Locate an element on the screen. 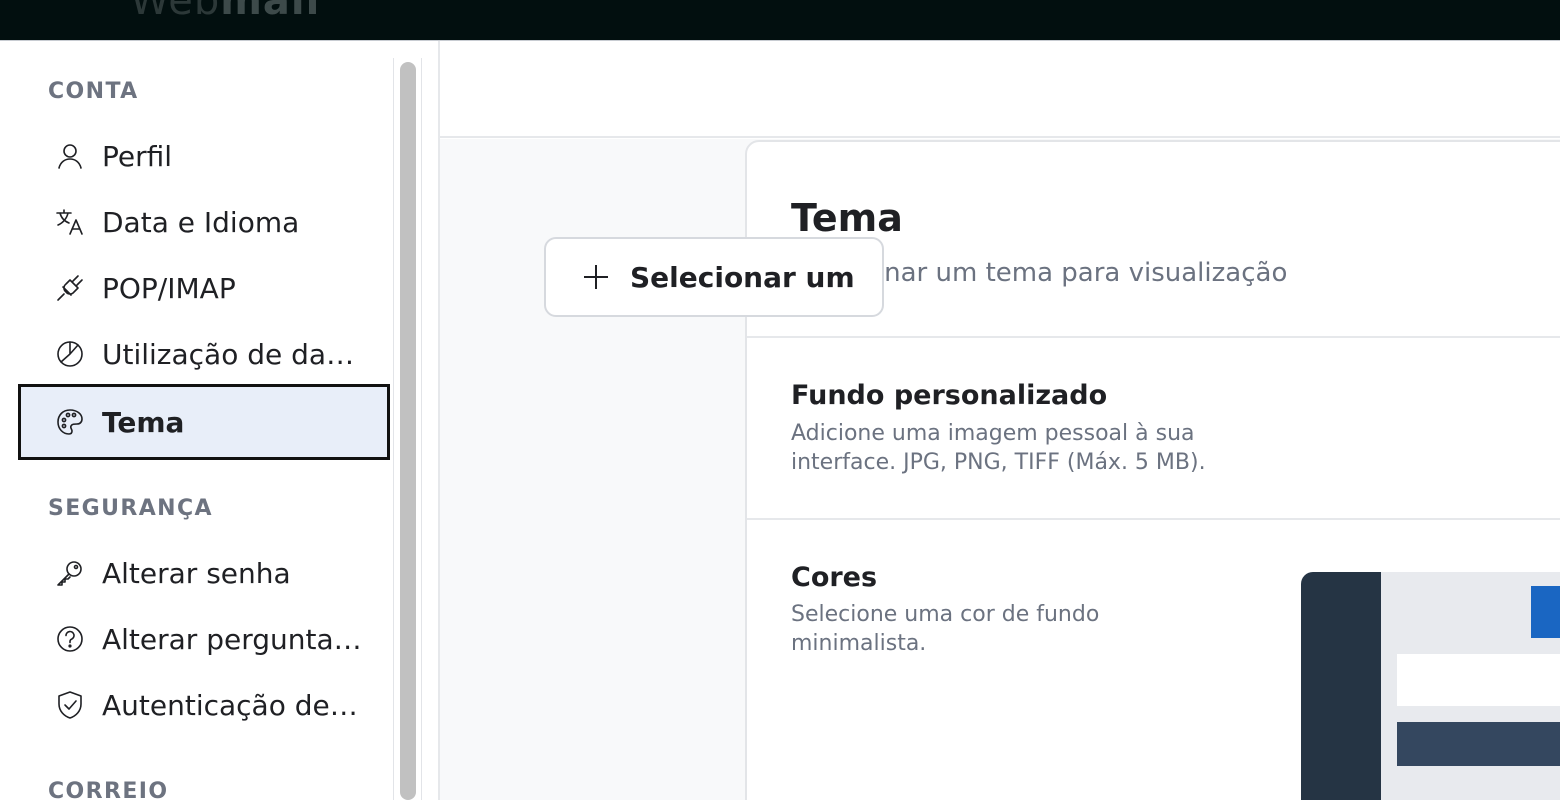 The height and width of the screenshot is (800, 1560). sidebar-item-label: Data e Idioma is located at coordinates (201, 222).